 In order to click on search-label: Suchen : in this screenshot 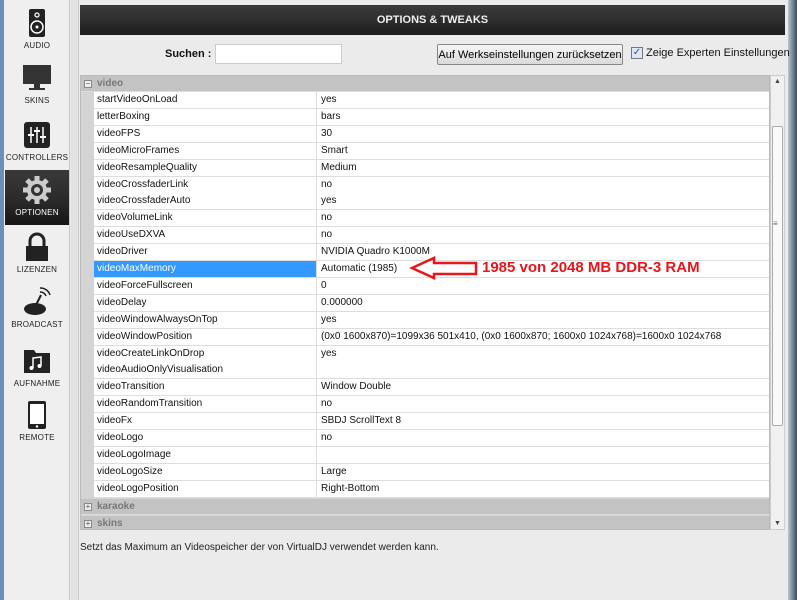, I will do `click(188, 54)`.